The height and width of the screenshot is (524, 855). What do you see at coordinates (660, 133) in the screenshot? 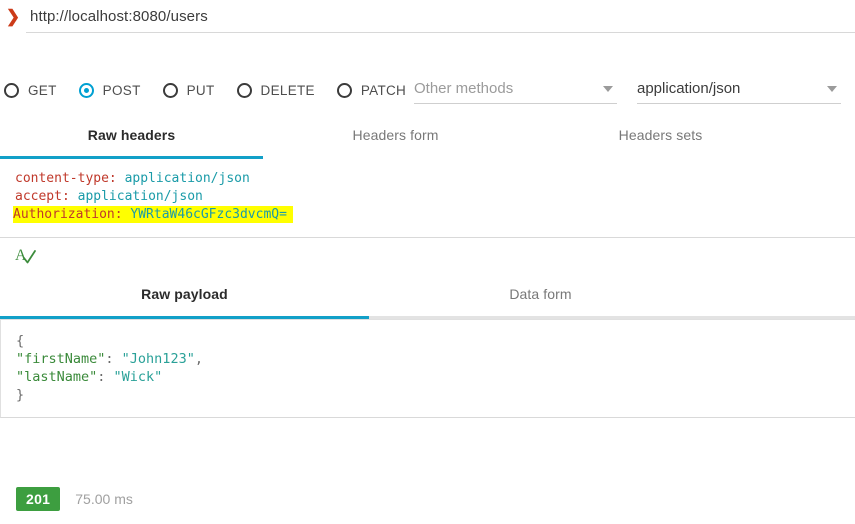
I see `tab-headers-sets: Headers sets` at bounding box center [660, 133].